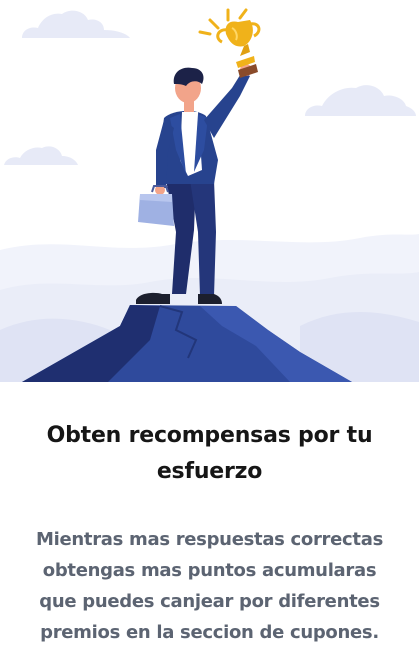 The height and width of the screenshot is (651, 419). I want to click on description-line: premios en la seccion de cupones., so click(209, 632).